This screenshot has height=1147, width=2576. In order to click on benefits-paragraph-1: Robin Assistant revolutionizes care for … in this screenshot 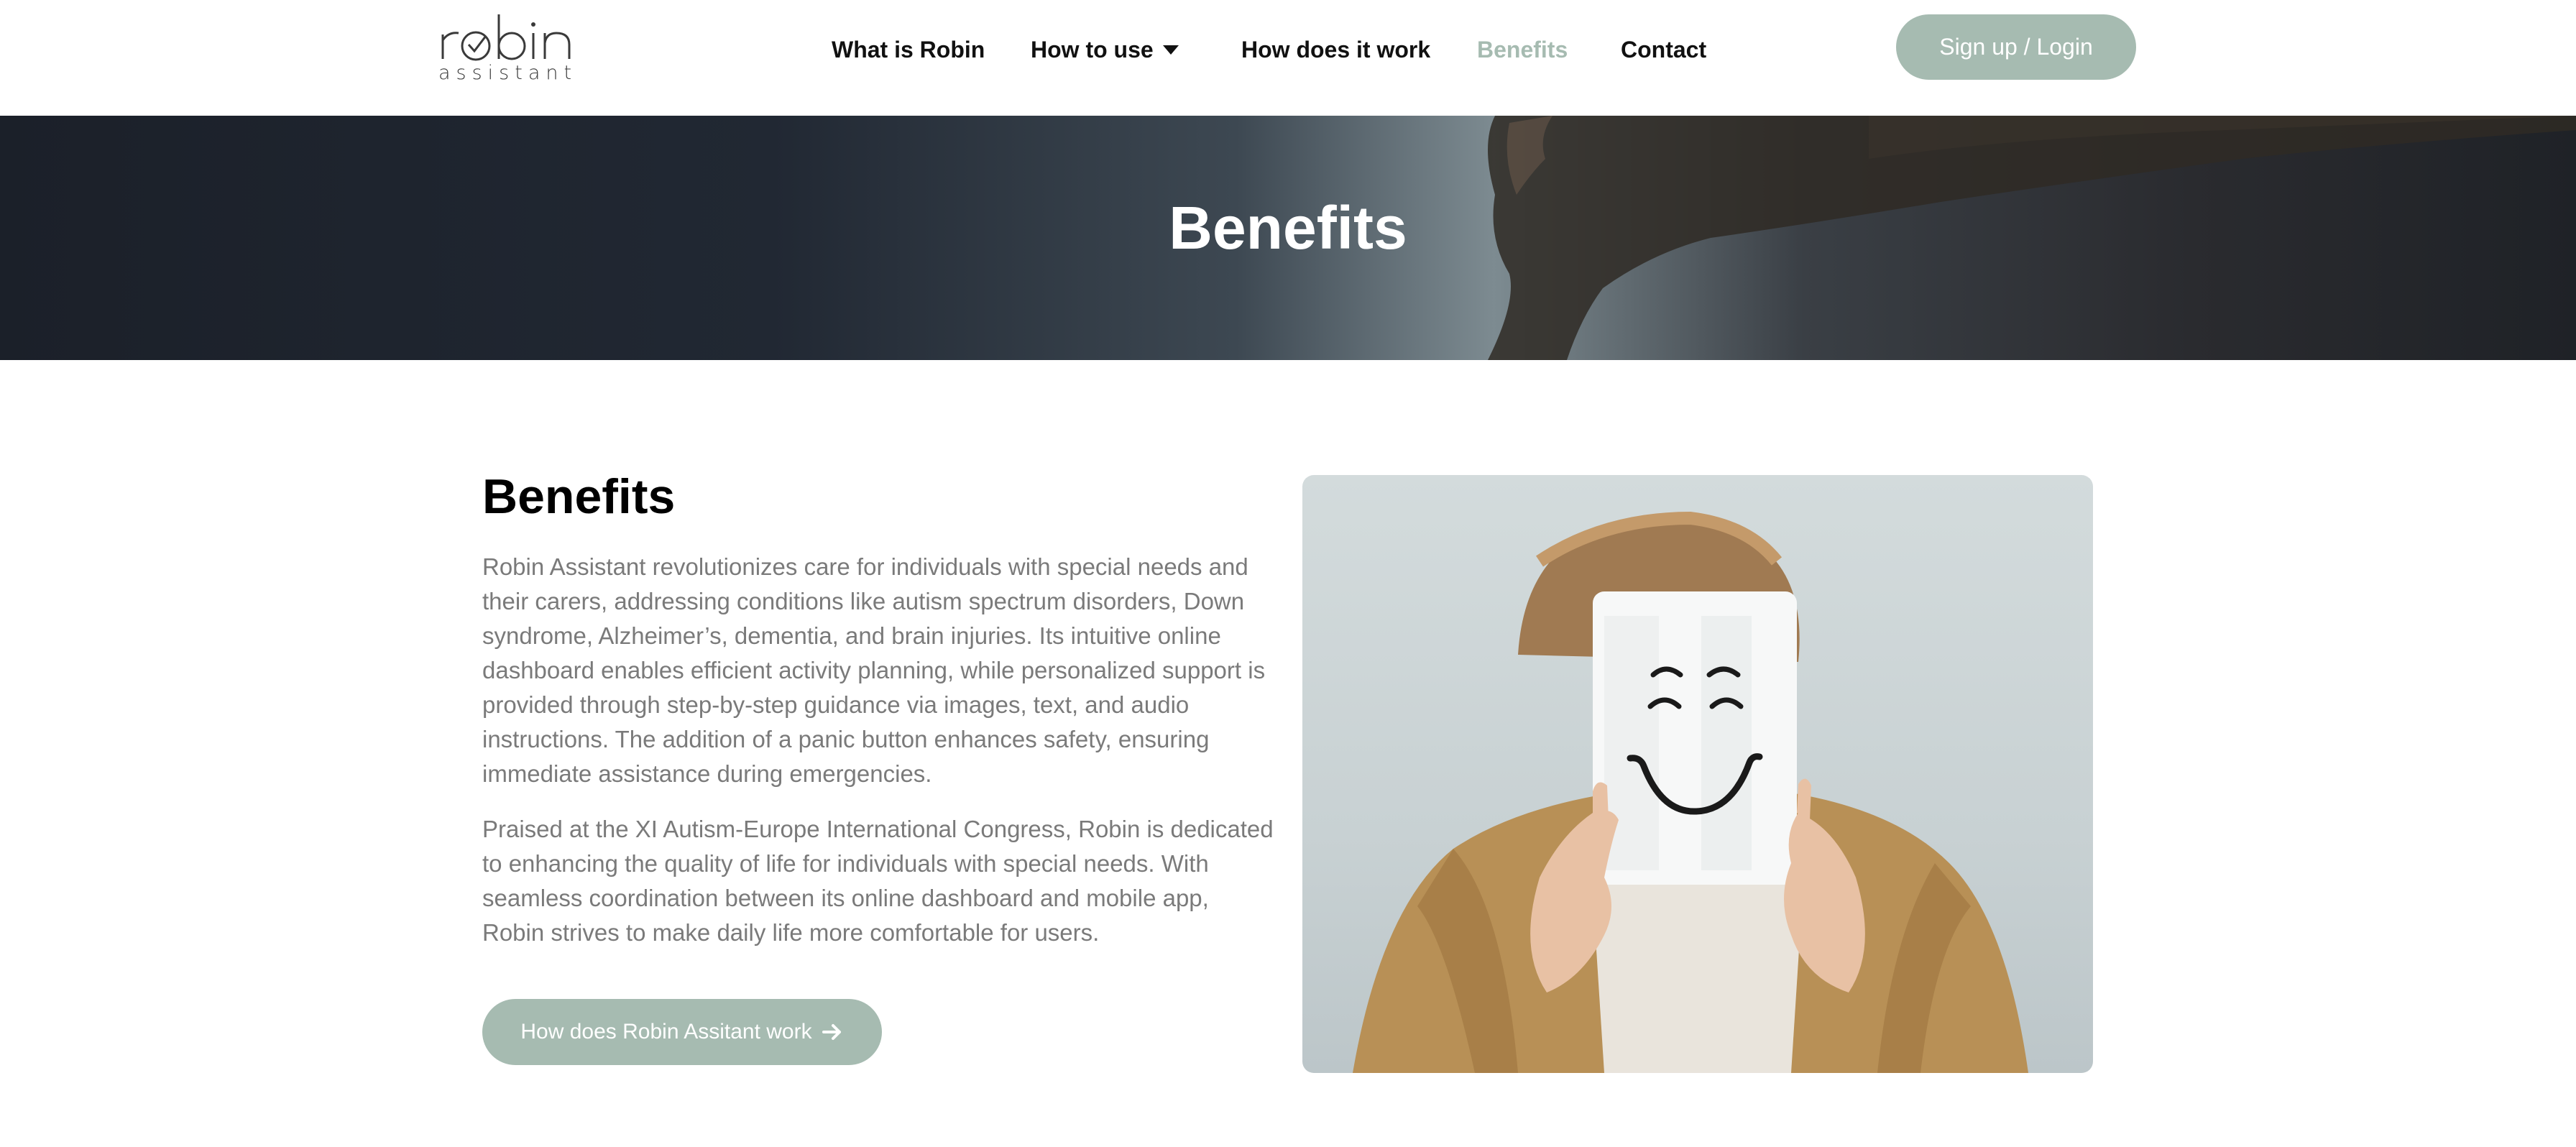, I will do `click(874, 670)`.